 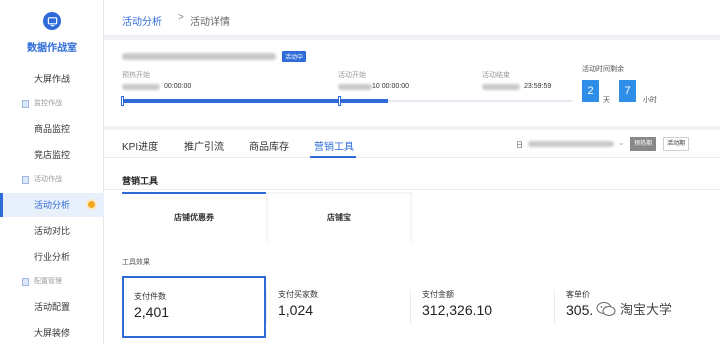 I want to click on timeline-marker-preheat, so click(x=122, y=101).